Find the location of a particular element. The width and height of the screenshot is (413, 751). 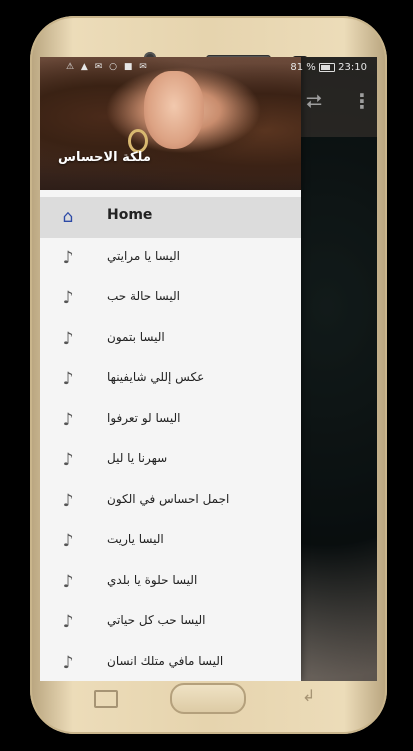

drawer-item-label: اليسا حب كل حياتي is located at coordinates (156, 620).